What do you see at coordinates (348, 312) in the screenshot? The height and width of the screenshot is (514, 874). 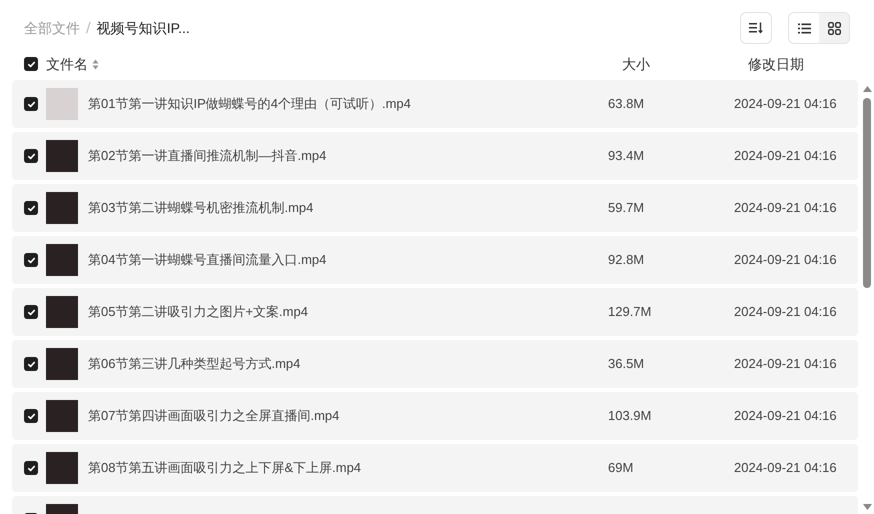 I see `file-name: 第05节第二讲吸引力之图片+文案.mp4` at bounding box center [348, 312].